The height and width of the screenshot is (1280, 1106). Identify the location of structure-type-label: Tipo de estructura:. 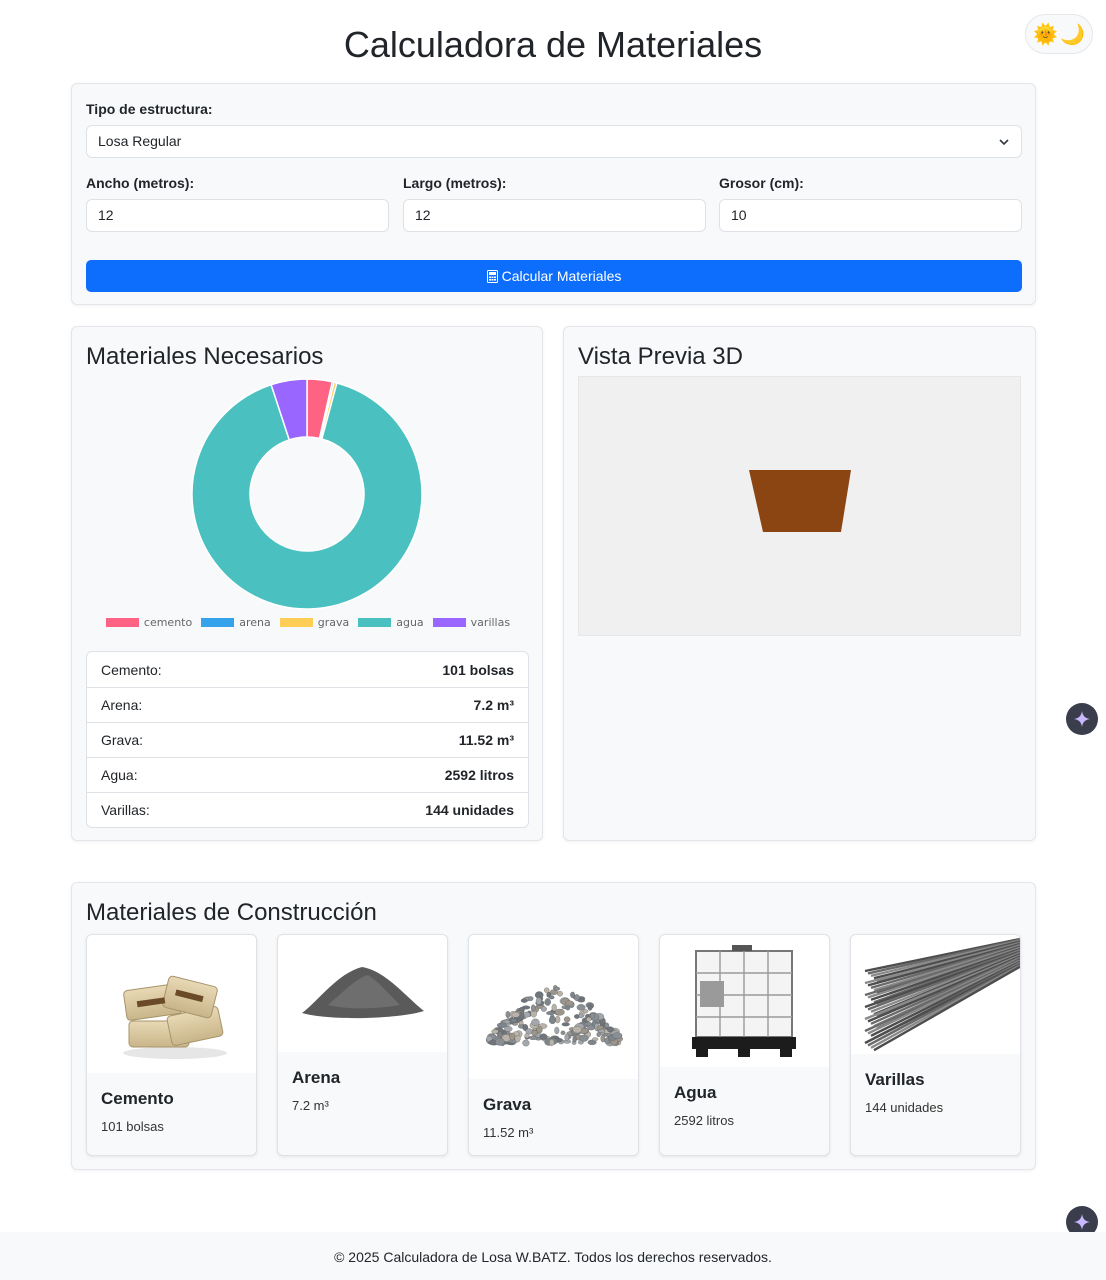
(149, 109).